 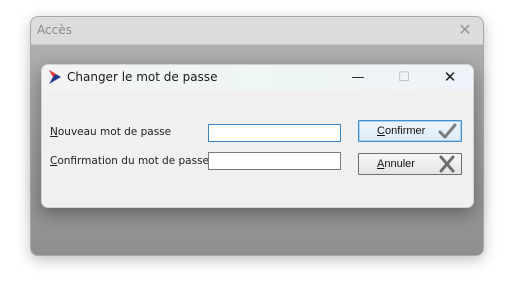 I want to click on cancel-button-label: Annuler, so click(x=396, y=164).